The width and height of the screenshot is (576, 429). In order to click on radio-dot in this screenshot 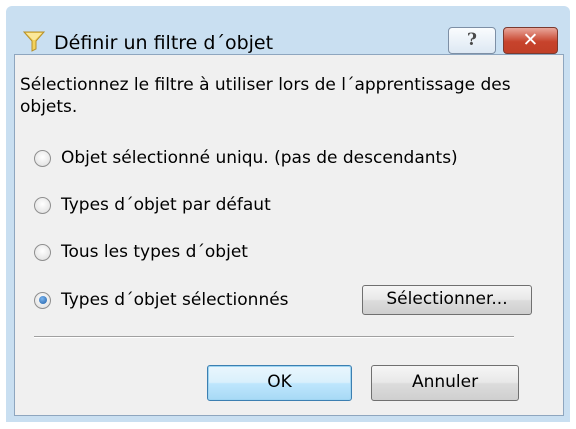, I will do `click(42, 300)`.